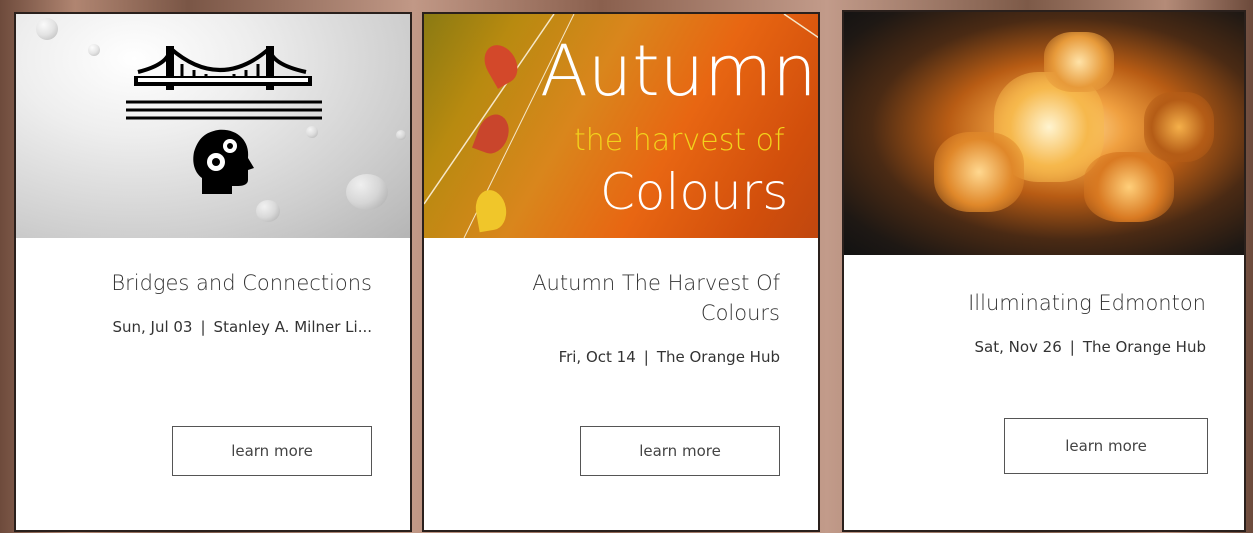  What do you see at coordinates (630, 298) in the screenshot?
I see `event-title: Autumn The Harvest Of Colours` at bounding box center [630, 298].